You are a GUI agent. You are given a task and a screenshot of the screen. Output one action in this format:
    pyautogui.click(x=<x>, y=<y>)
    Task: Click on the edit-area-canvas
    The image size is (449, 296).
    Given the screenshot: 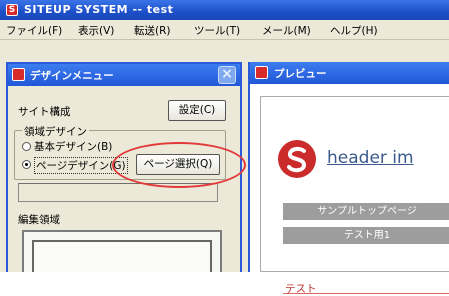 What is the action you would take?
    pyautogui.click(x=122, y=251)
    